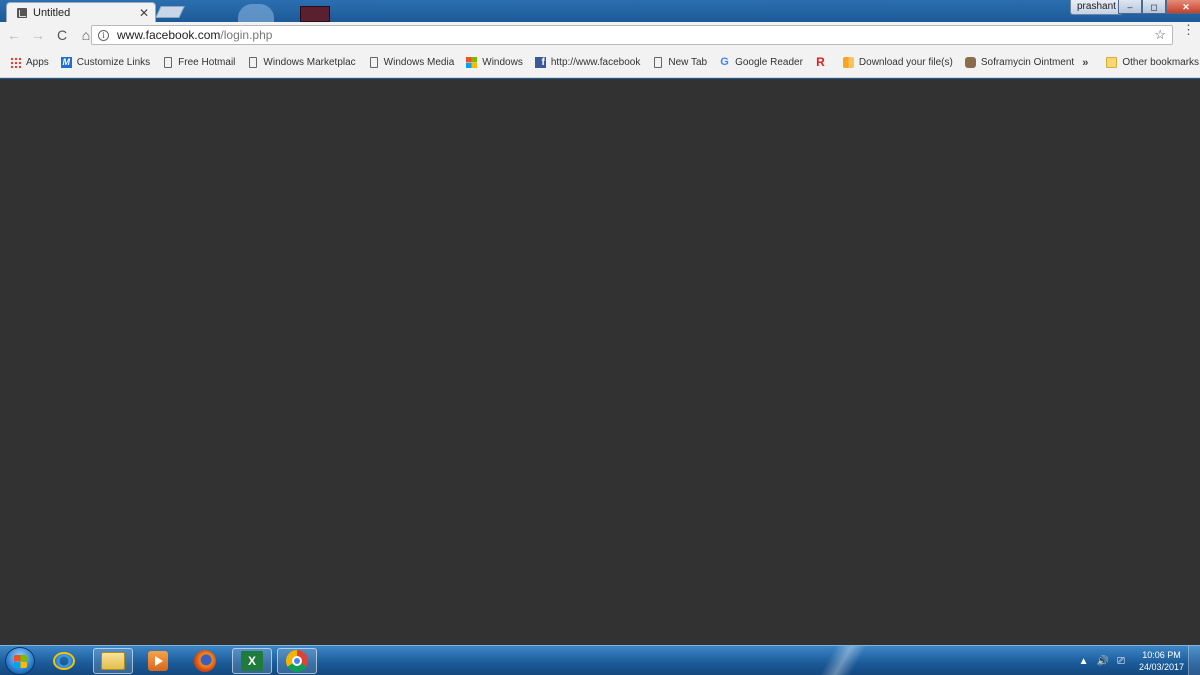  I want to click on bookmark-facebook: f http://www.facebook, so click(588, 63).